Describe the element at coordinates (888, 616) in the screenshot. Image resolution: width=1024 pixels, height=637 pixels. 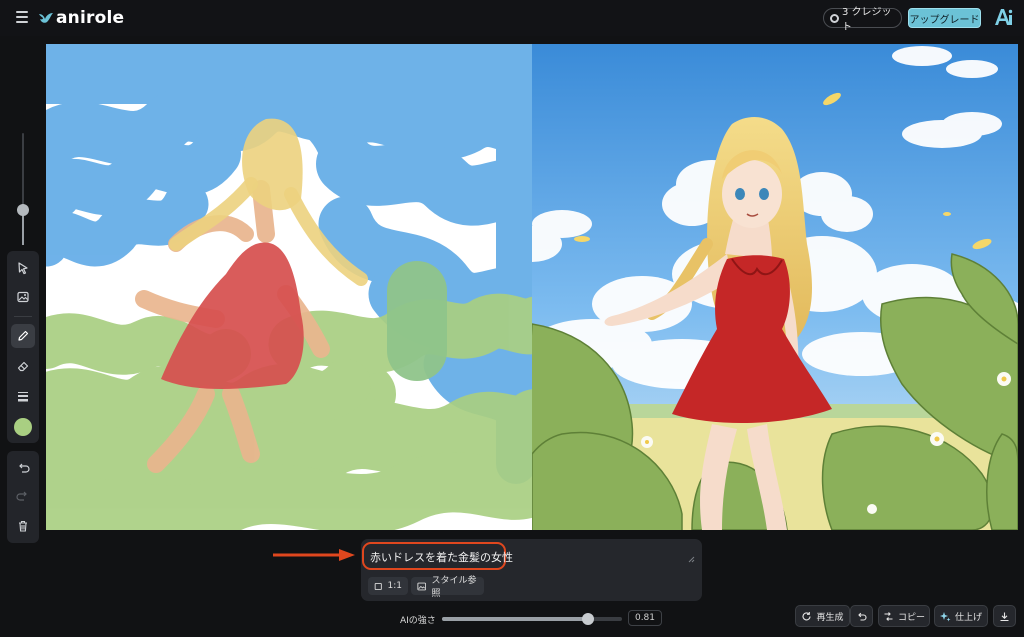
I see `compare-icon` at that location.